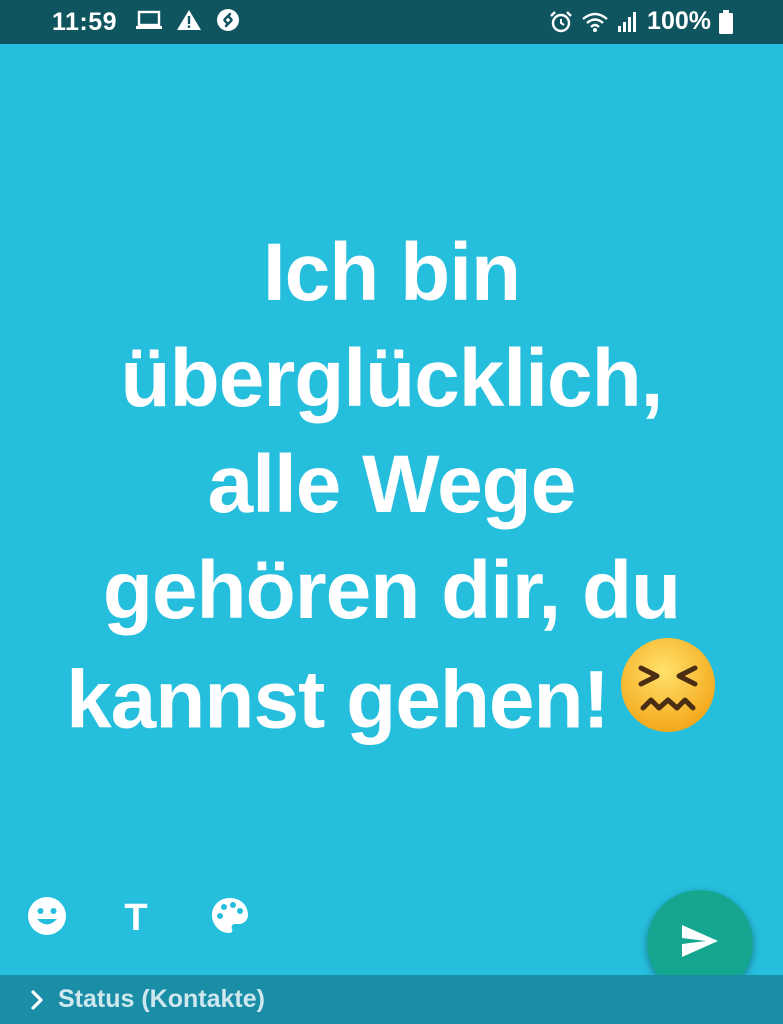 The width and height of the screenshot is (783, 1024). Describe the element at coordinates (85, 22) in the screenshot. I see `clock-time: 11:59` at that location.